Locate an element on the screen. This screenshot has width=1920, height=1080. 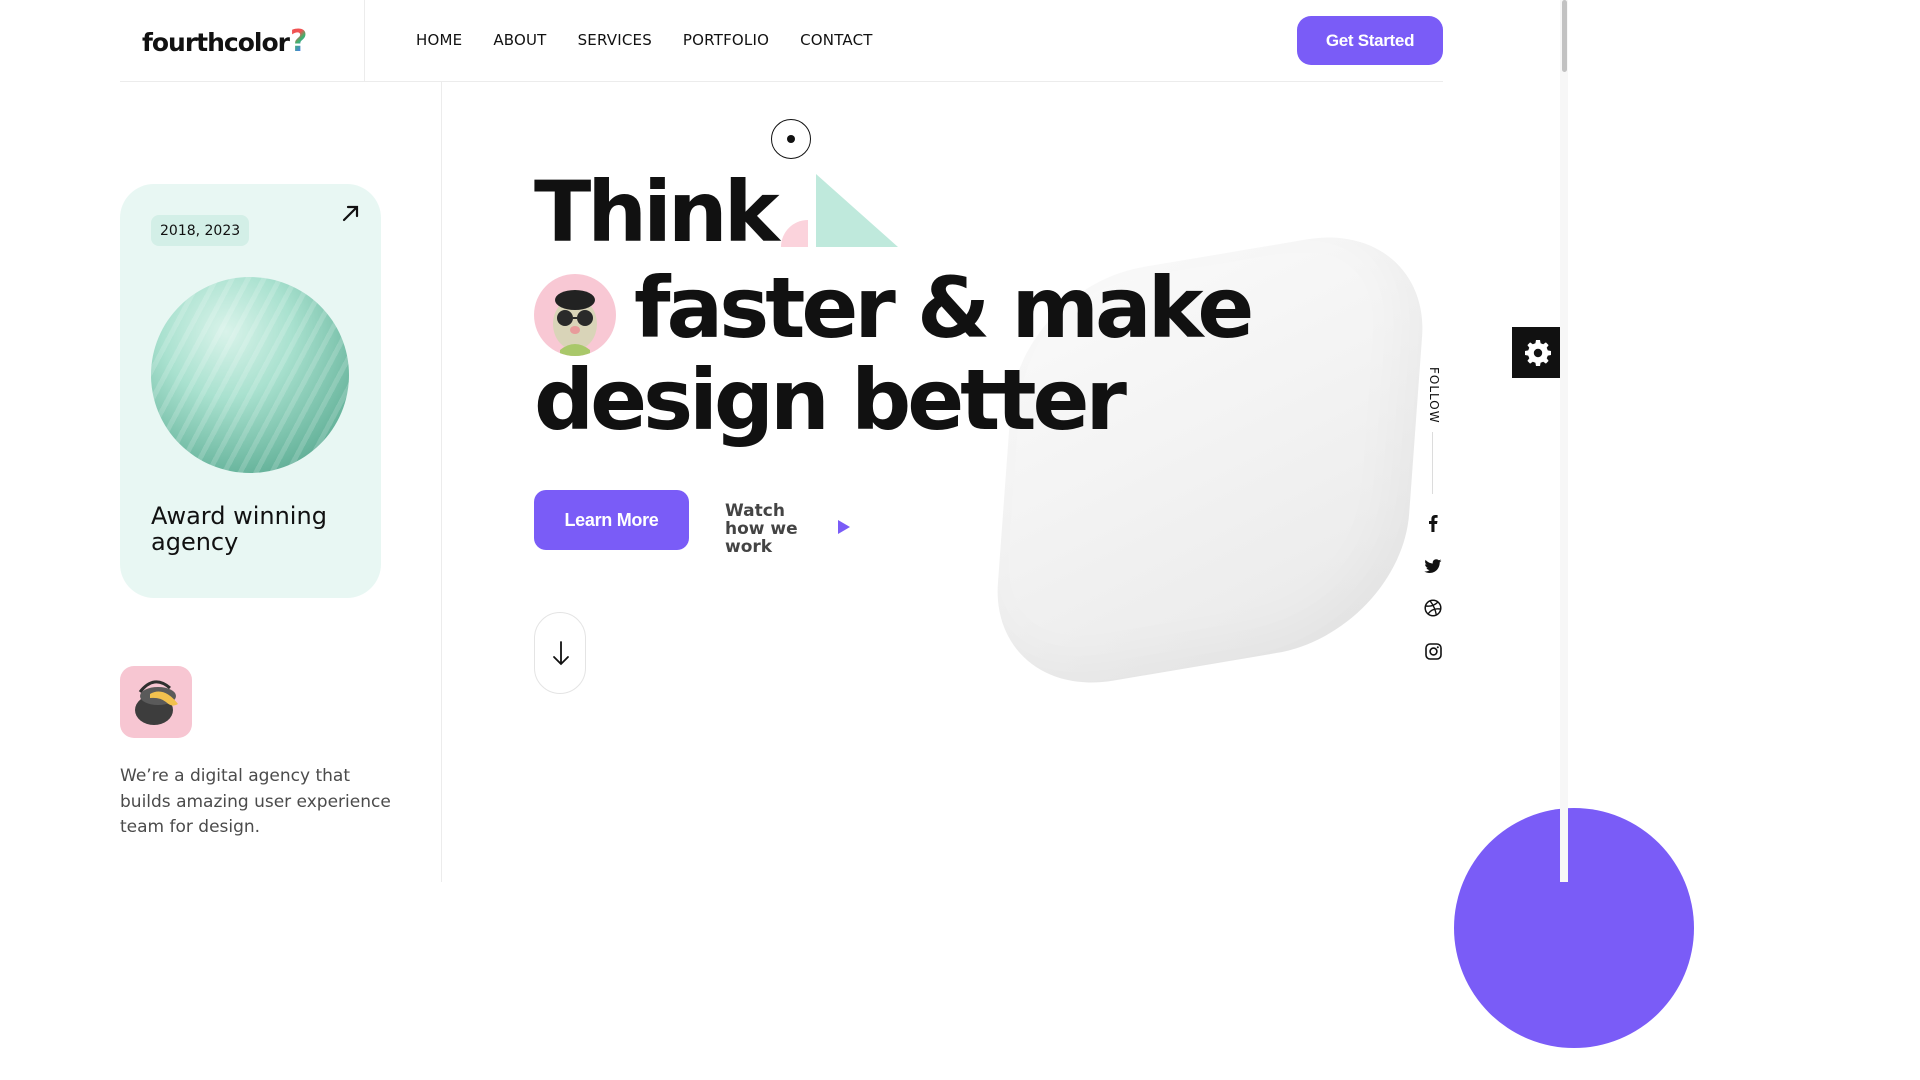
nav-services: SERVICES is located at coordinates (615, 40).